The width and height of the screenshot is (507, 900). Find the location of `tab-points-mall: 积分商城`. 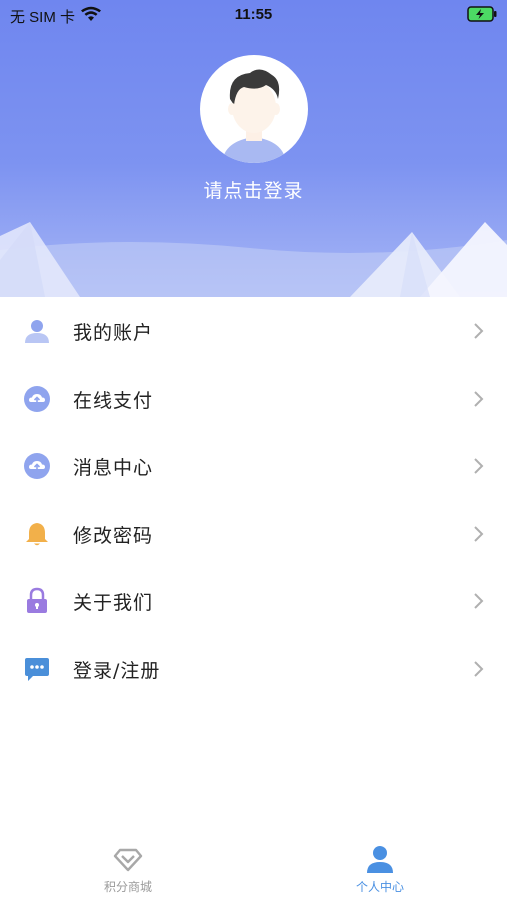

tab-points-mall: 积分商城 is located at coordinates (128, 870).